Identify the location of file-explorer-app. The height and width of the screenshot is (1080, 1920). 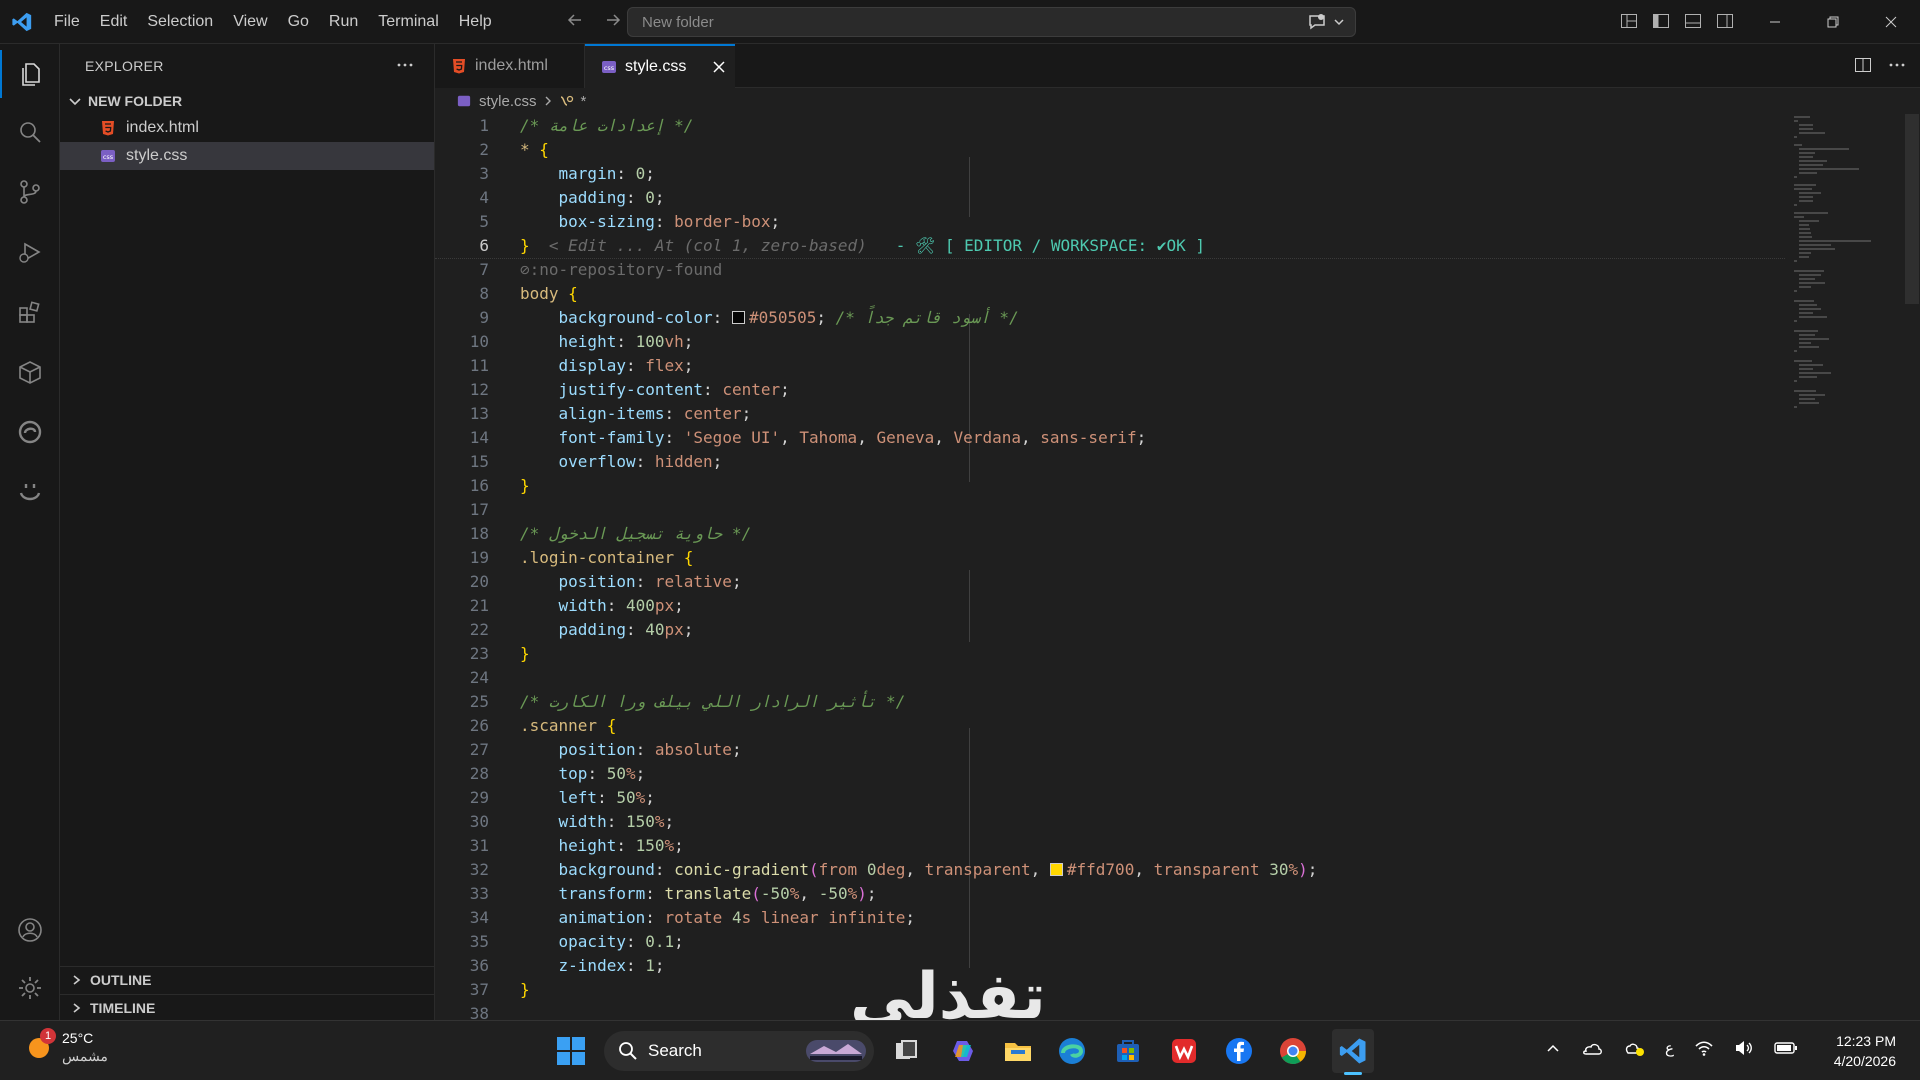
(1018, 1051).